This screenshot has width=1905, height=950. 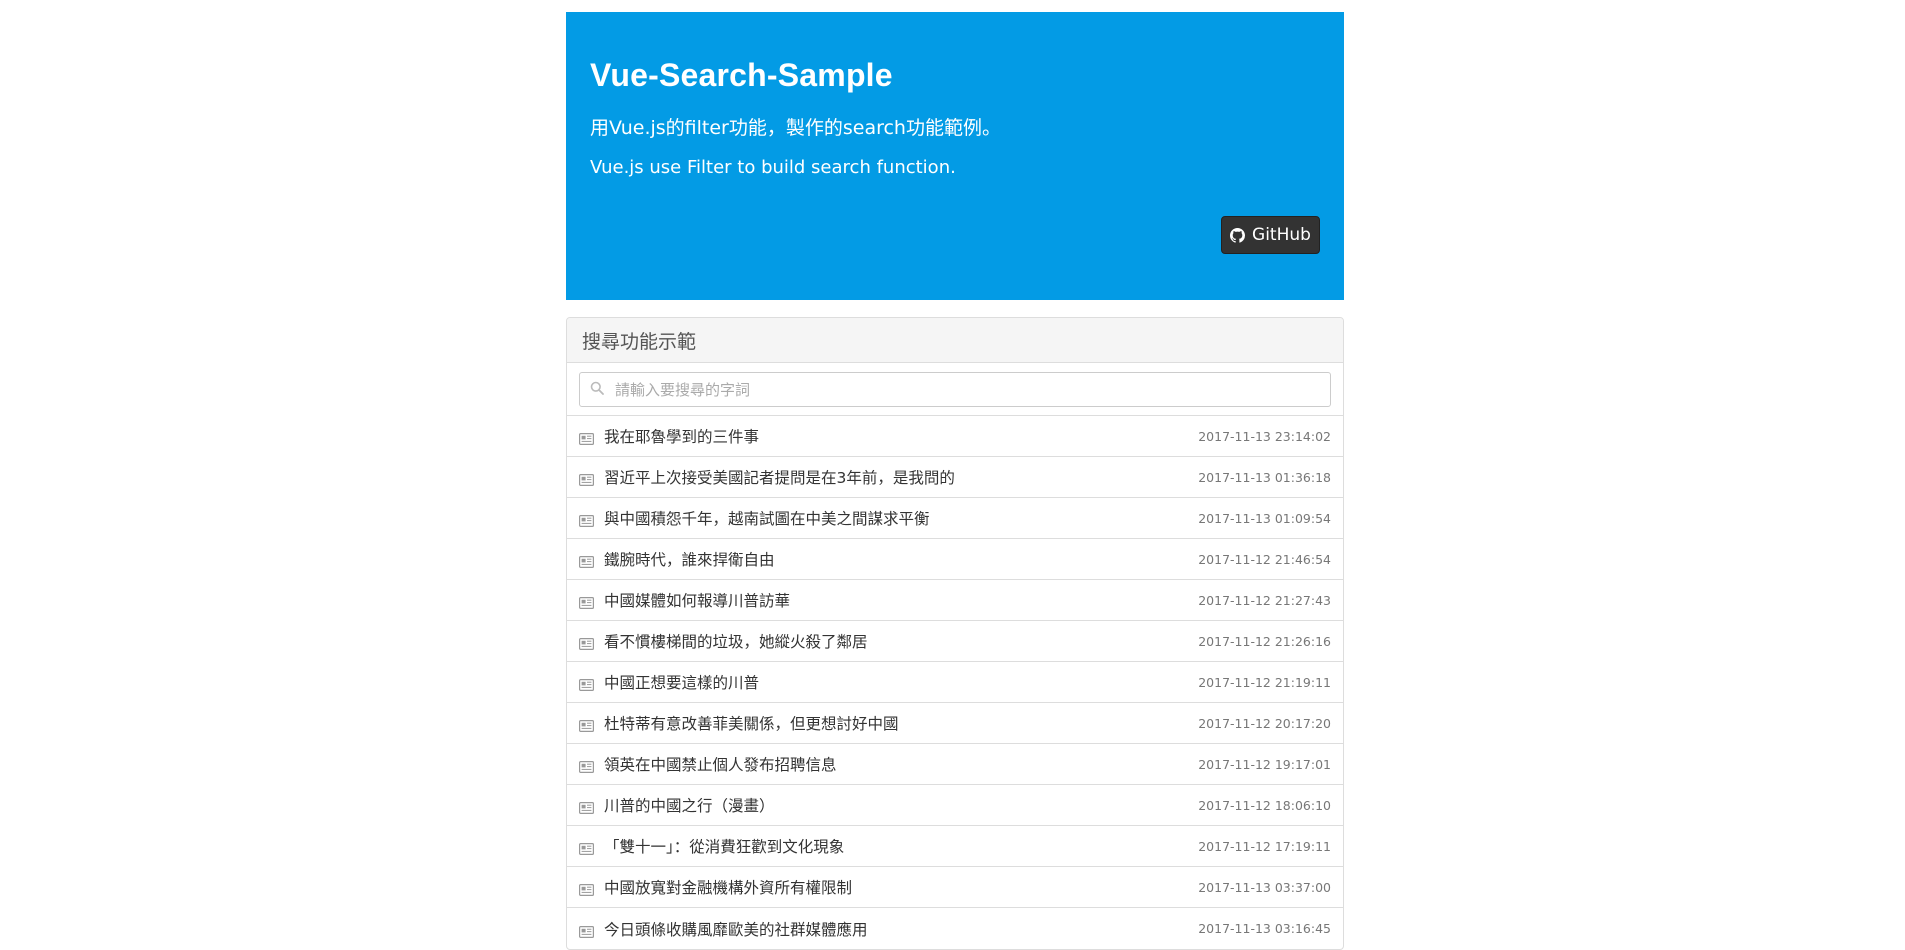 What do you see at coordinates (955, 805) in the screenshot?
I see `list-item: 川普的中國之行（漫畫） 2017-11-12 18:06:10` at bounding box center [955, 805].